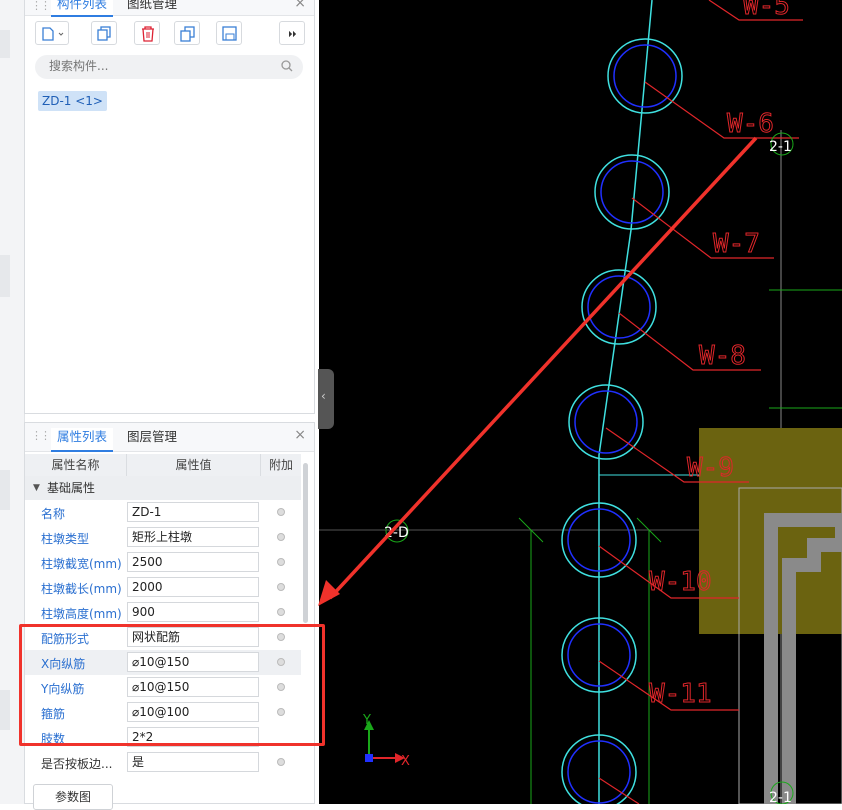 The width and height of the screenshot is (842, 810). I want to click on arrow-head-icon, so click(329, 593).